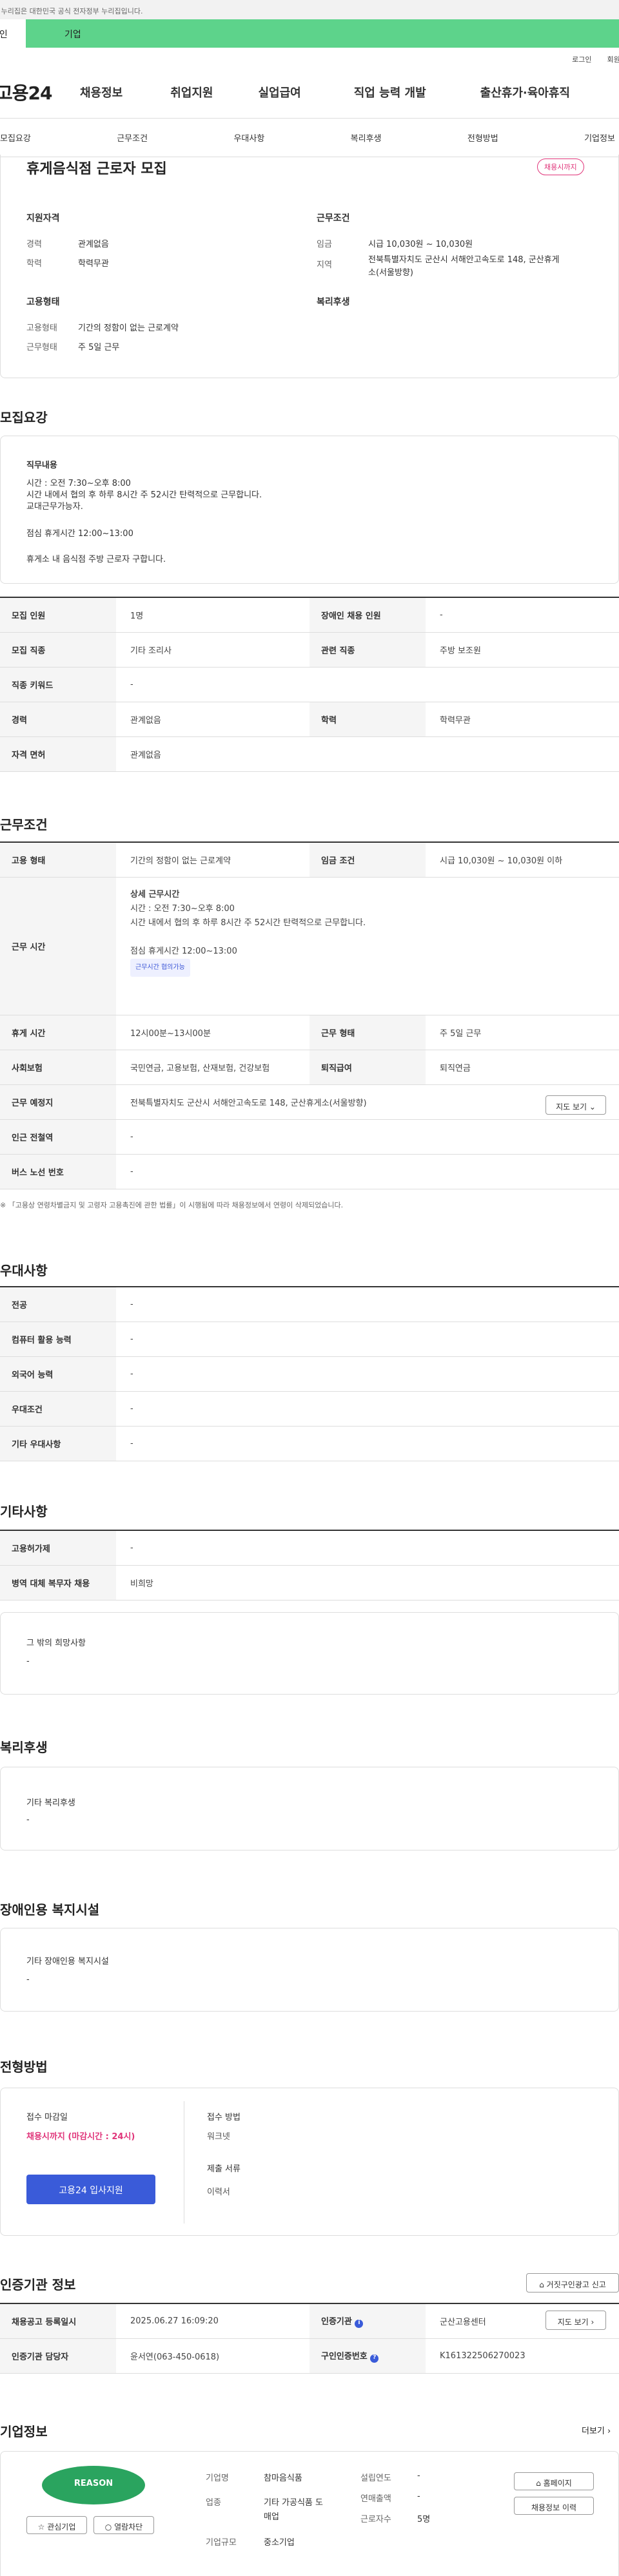  I want to click on anchor-pref: 우대사항, so click(248, 137).